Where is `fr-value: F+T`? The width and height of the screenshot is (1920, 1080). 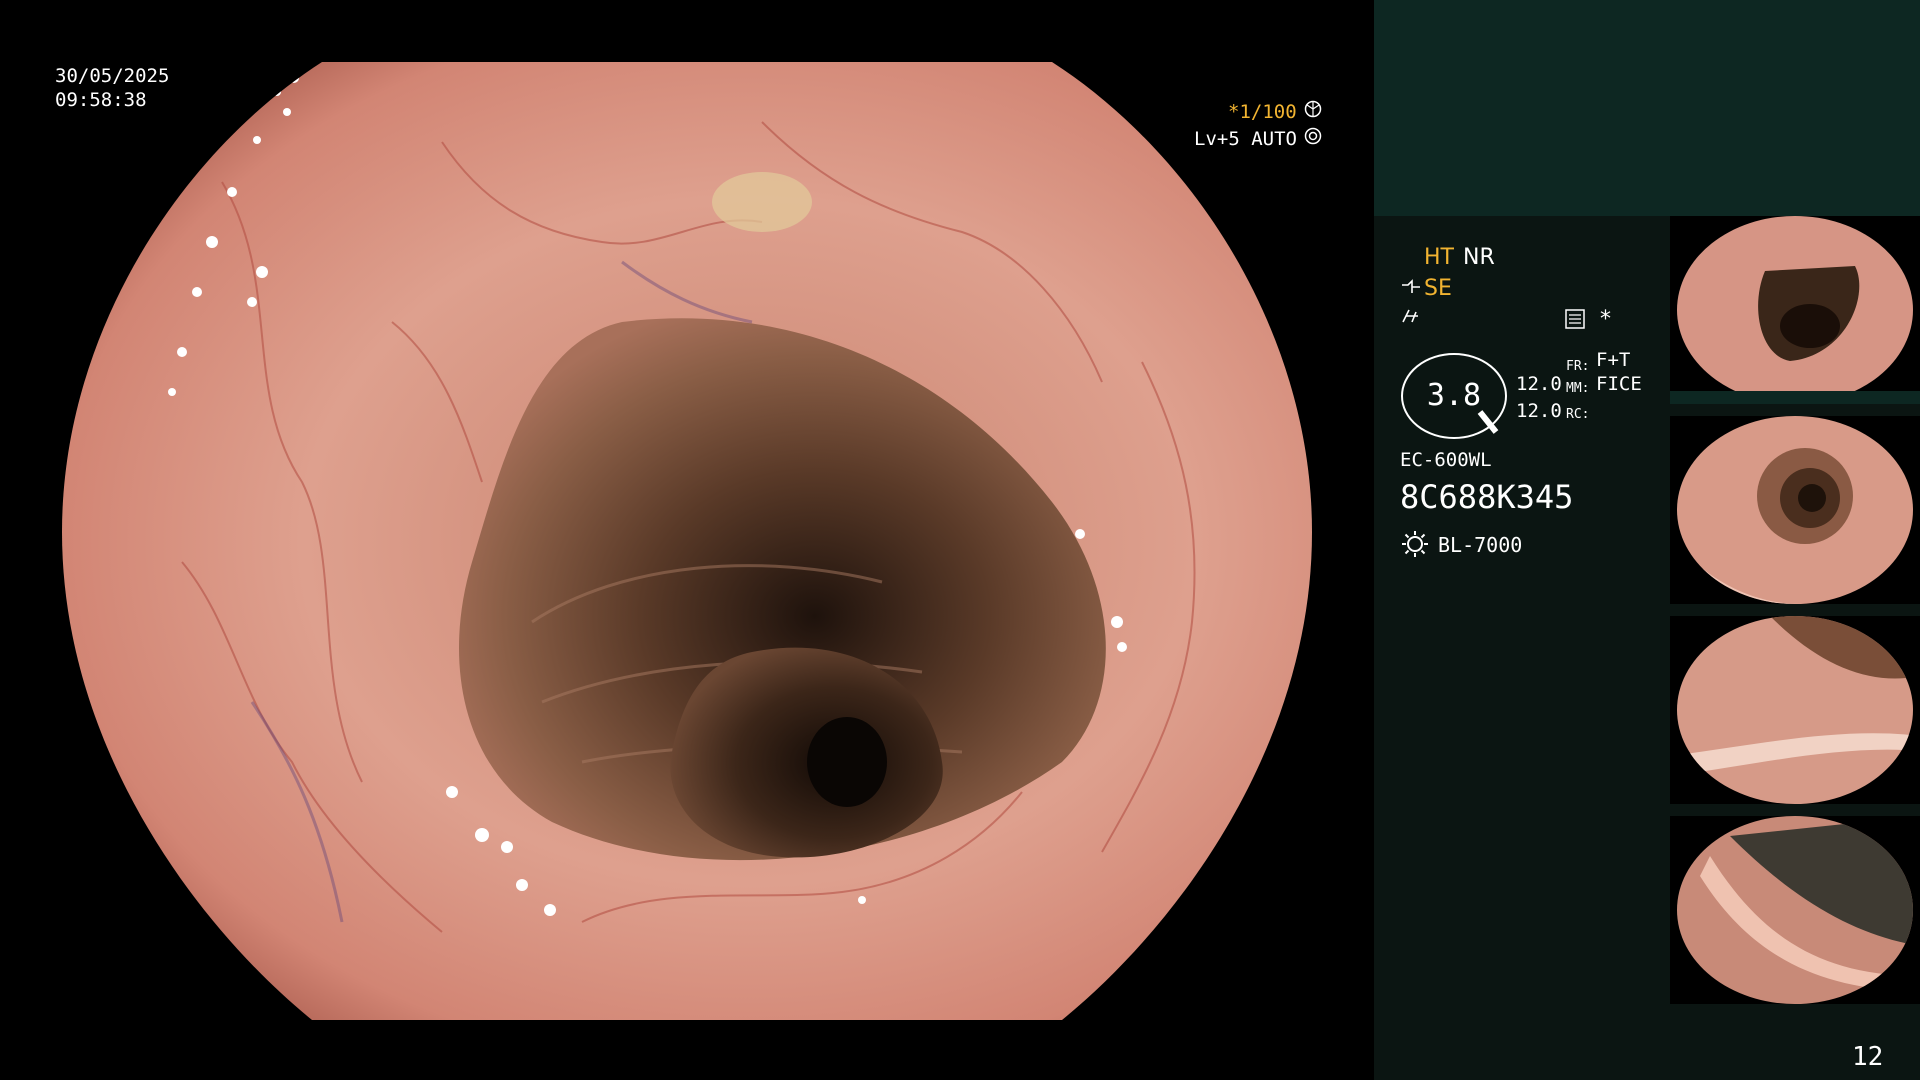
fr-value: F+T is located at coordinates (1613, 360).